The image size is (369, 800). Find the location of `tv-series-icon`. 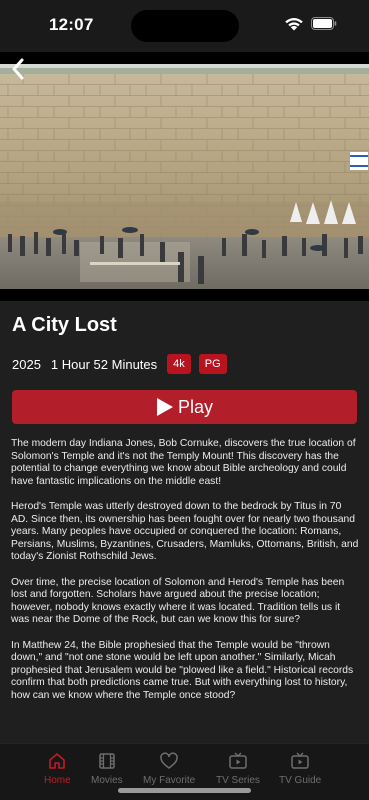

tv-series-icon is located at coordinates (238, 760).